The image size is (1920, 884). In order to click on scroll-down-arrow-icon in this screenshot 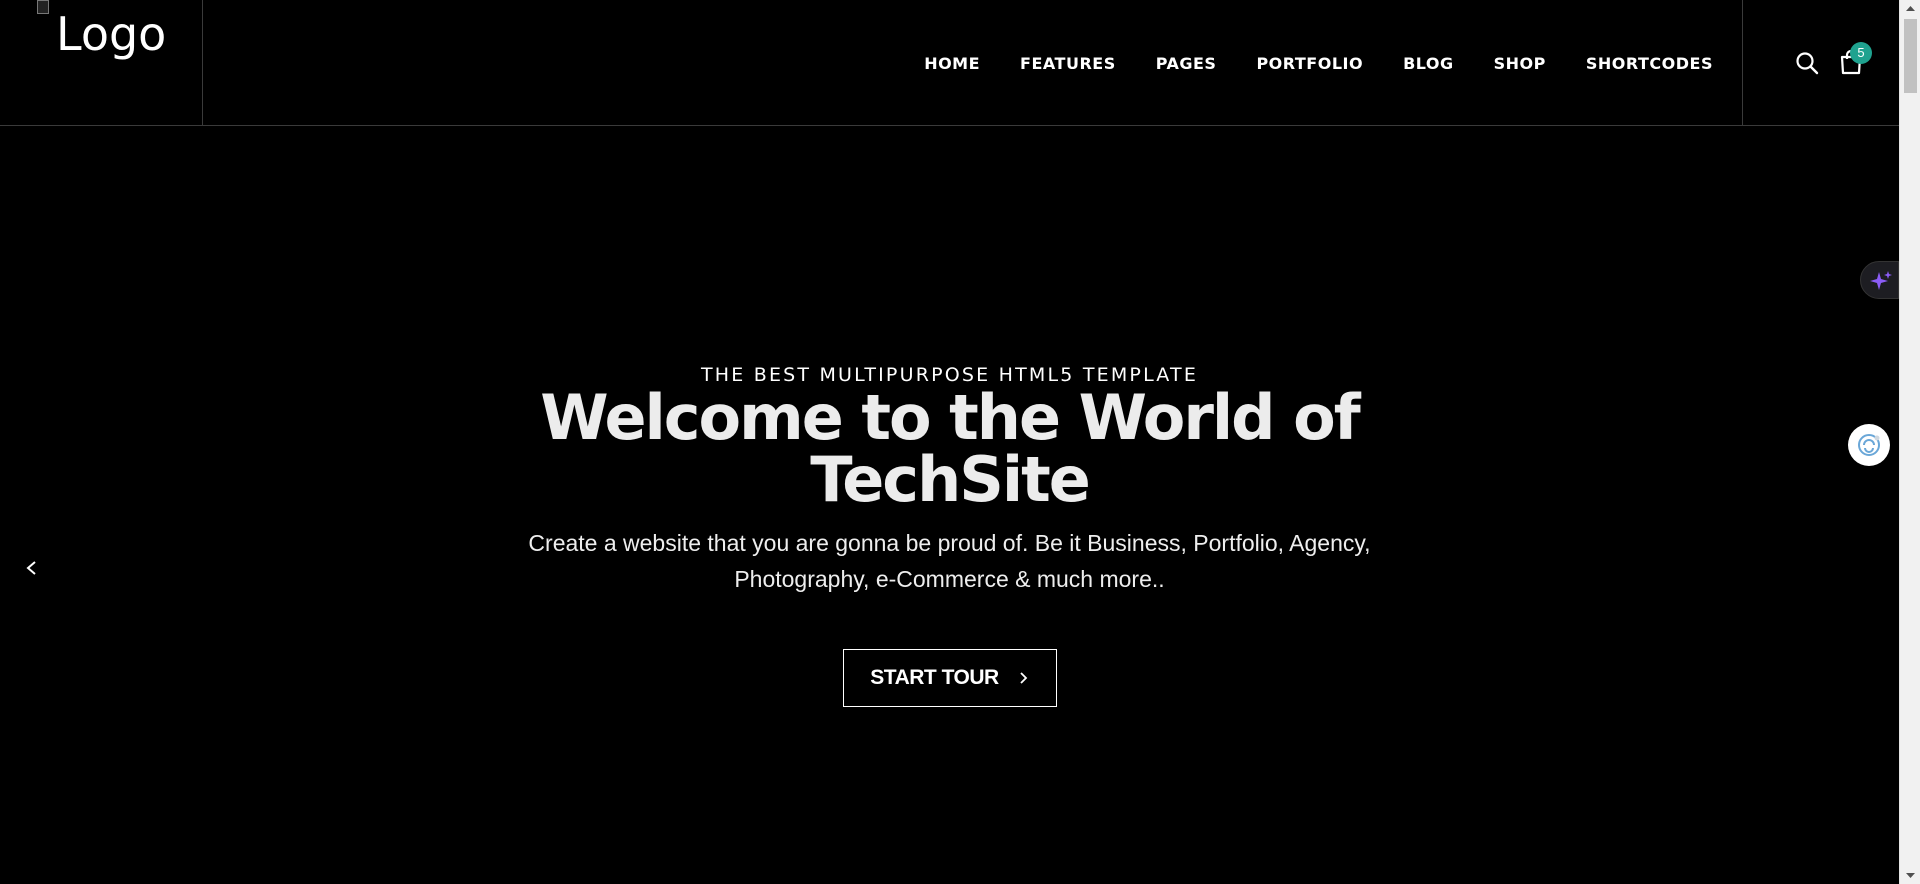, I will do `click(1910, 875)`.